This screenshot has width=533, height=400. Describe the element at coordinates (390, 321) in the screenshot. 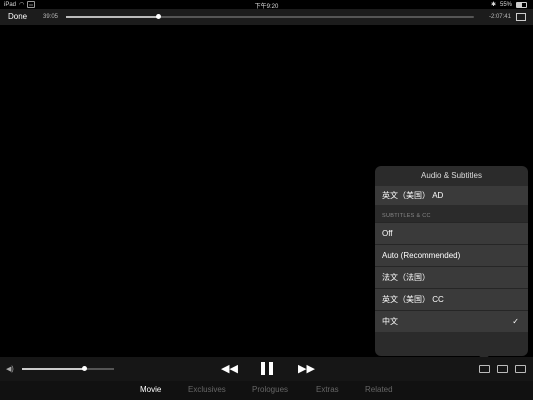

I see `subtitle-label: 中文` at that location.